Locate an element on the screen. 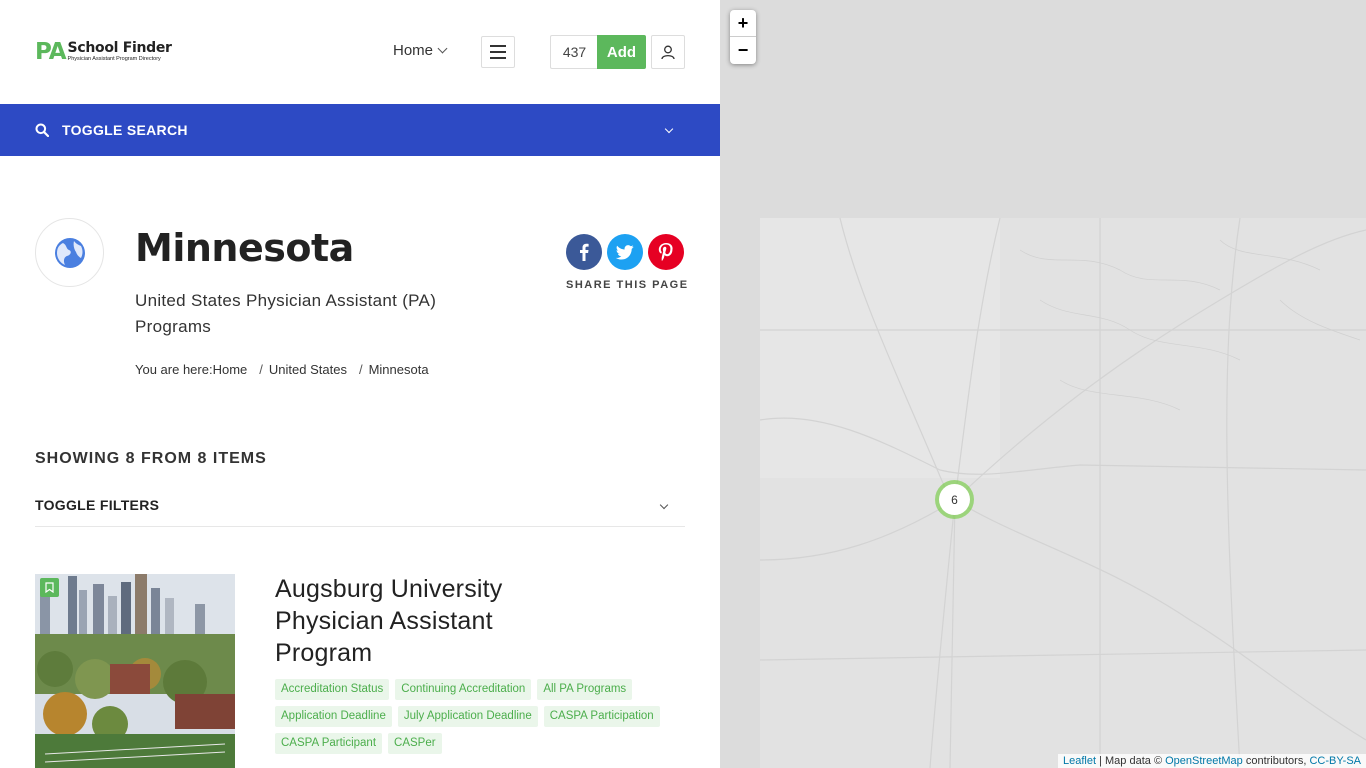 This screenshot has width=1366, height=768. toggle-search-bar: TOGGLE SEARCH is located at coordinates (360, 130).